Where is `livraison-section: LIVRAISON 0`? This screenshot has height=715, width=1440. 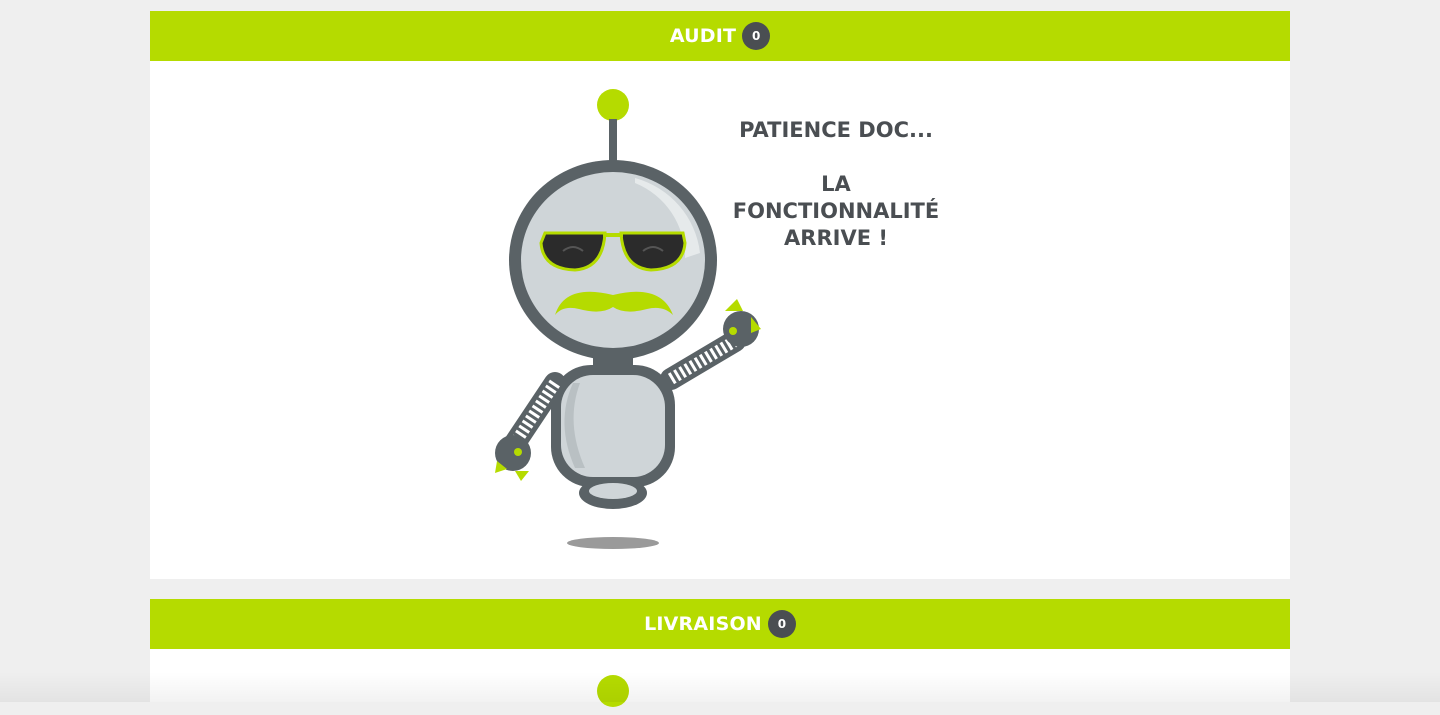 livraison-section: LIVRAISON 0 is located at coordinates (720, 650).